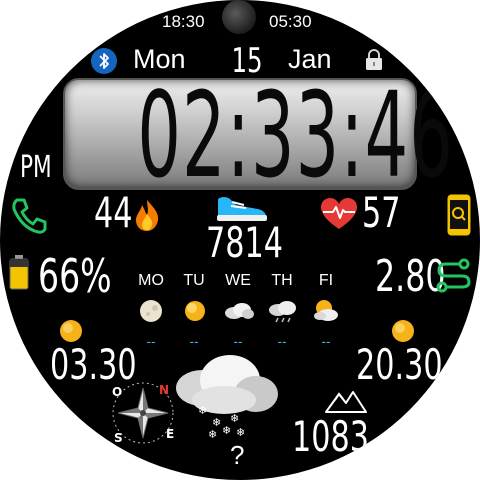 Image resolution: width=480 pixels, height=480 pixels. I want to click on cloud-rain-icon, so click(283, 311).